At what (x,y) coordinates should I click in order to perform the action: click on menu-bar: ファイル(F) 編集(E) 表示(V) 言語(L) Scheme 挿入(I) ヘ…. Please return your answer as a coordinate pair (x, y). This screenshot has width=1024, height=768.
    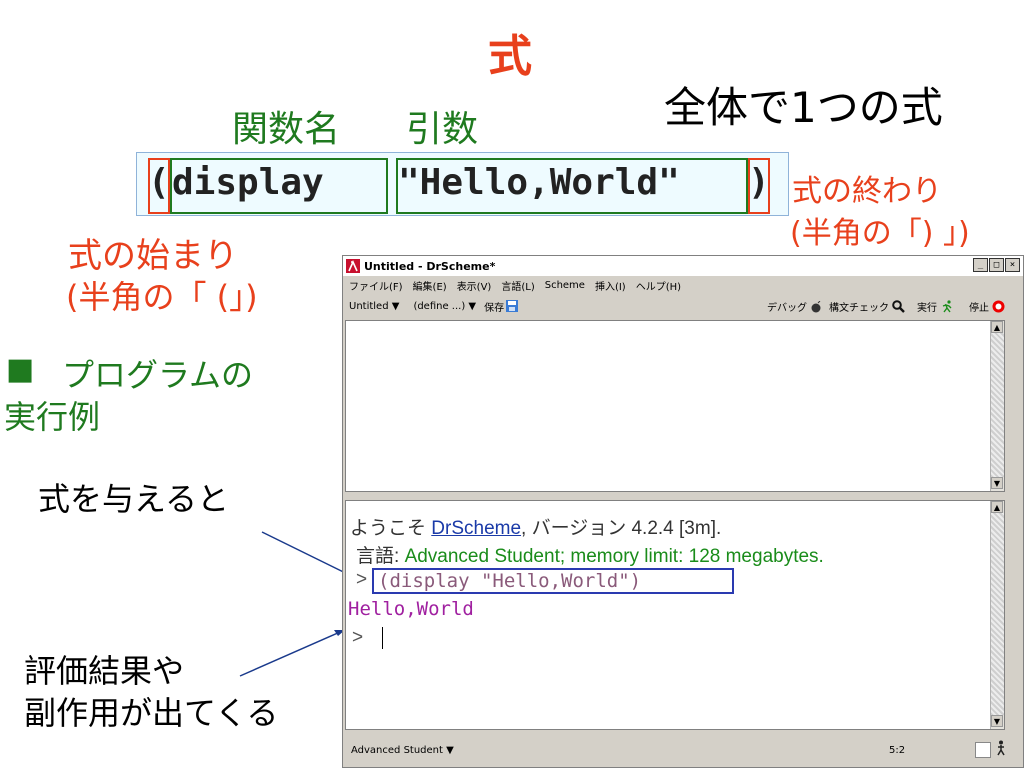
    Looking at the image, I should click on (683, 285).